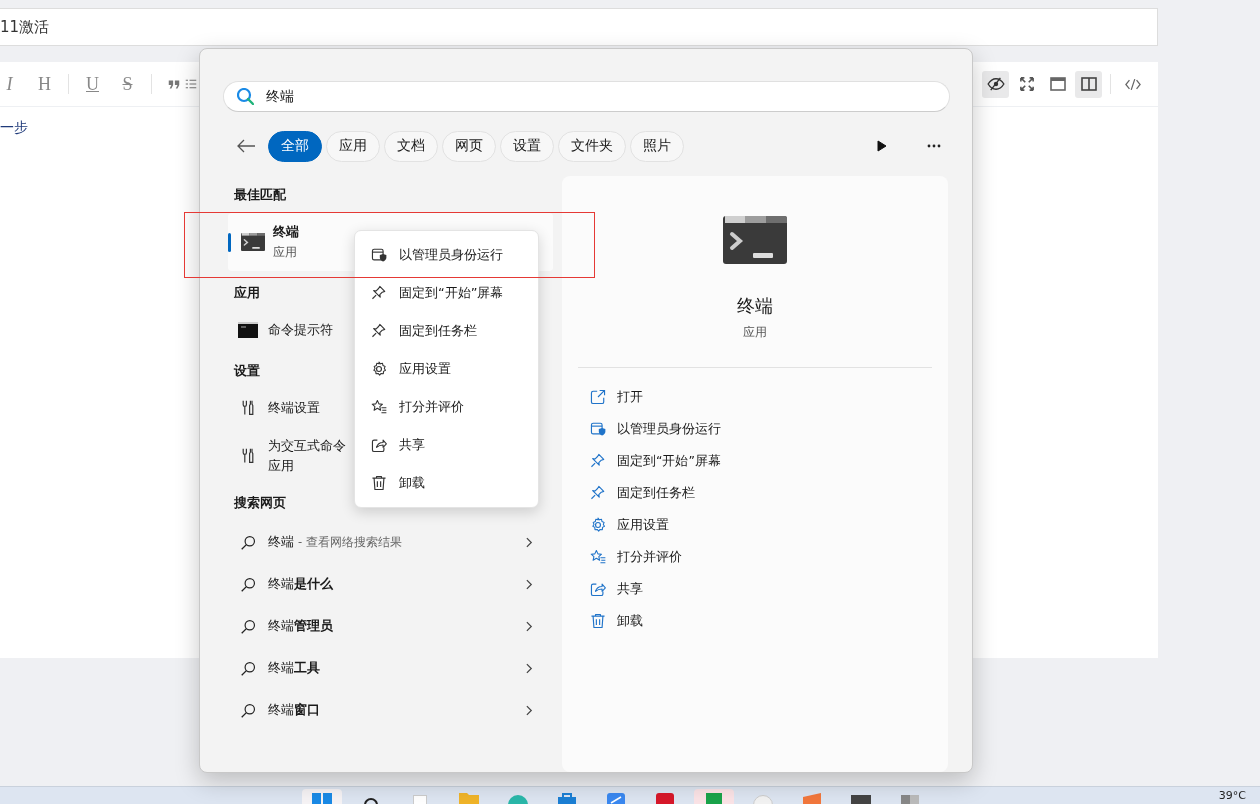 This screenshot has height=804, width=1260. I want to click on app-type: 应用, so click(755, 332).